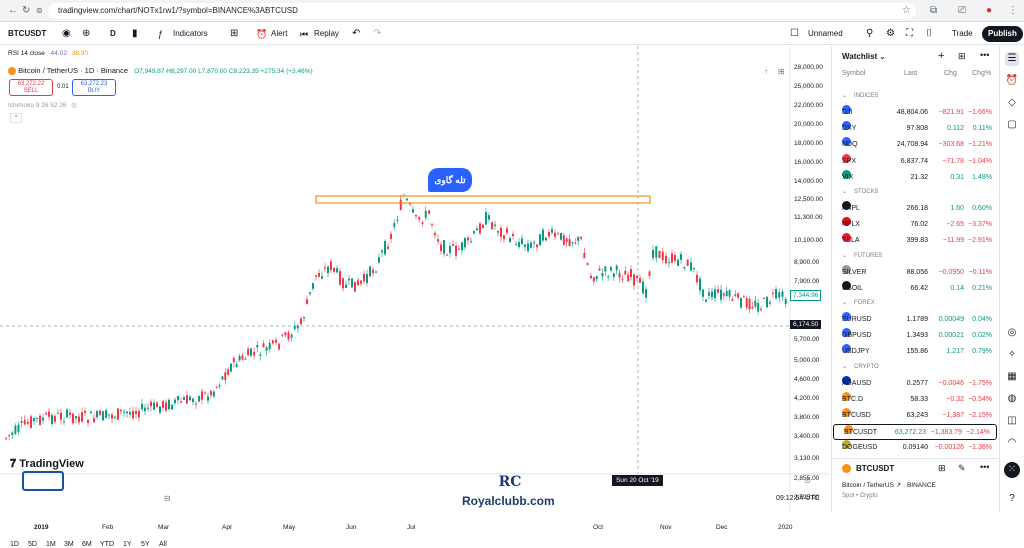 The height and width of the screenshot is (548, 1024). I want to click on range-button-all: All, so click(163, 544).